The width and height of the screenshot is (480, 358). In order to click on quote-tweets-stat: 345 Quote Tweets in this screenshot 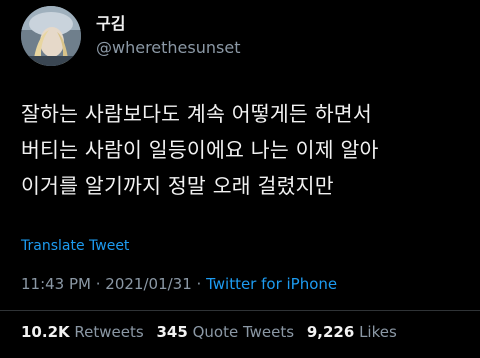, I will do `click(225, 332)`.